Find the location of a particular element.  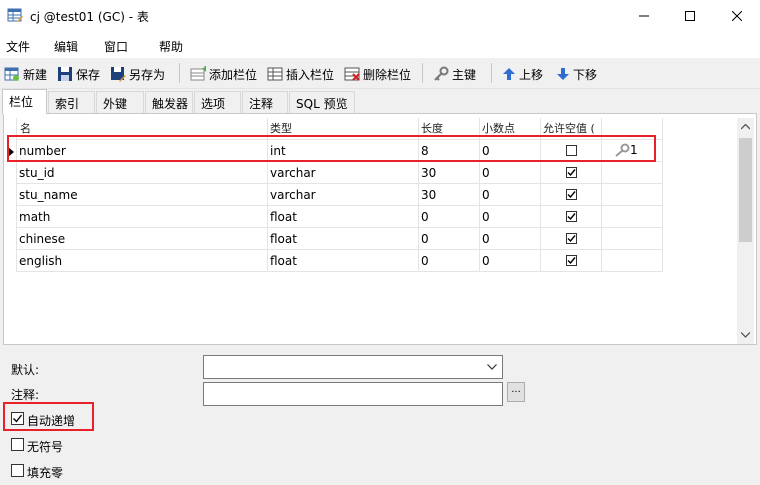

key-icon is located at coordinates (441, 73).